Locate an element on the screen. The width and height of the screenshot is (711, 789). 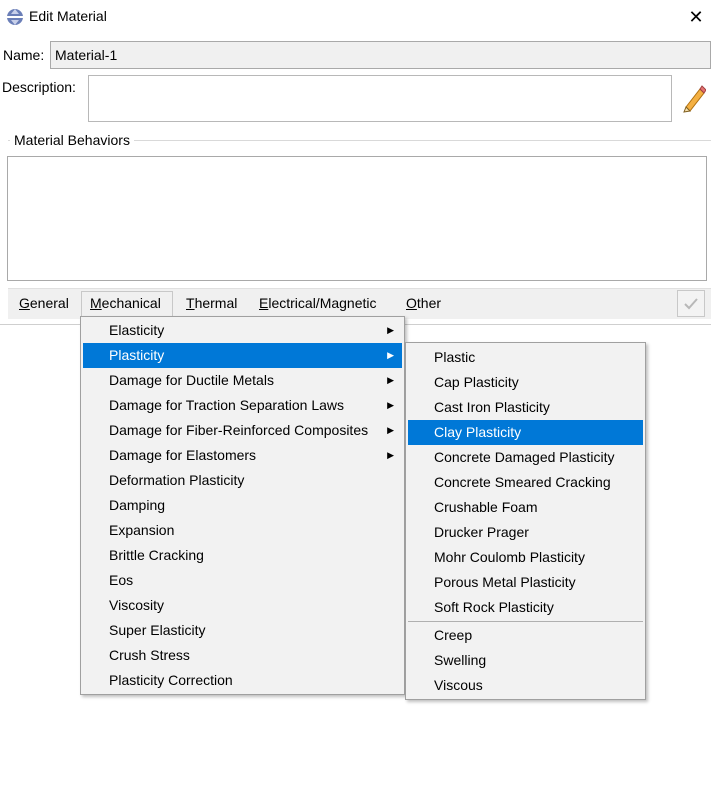
menu-item-deformation-plasticity: Deformation Plasticity is located at coordinates (242, 480).